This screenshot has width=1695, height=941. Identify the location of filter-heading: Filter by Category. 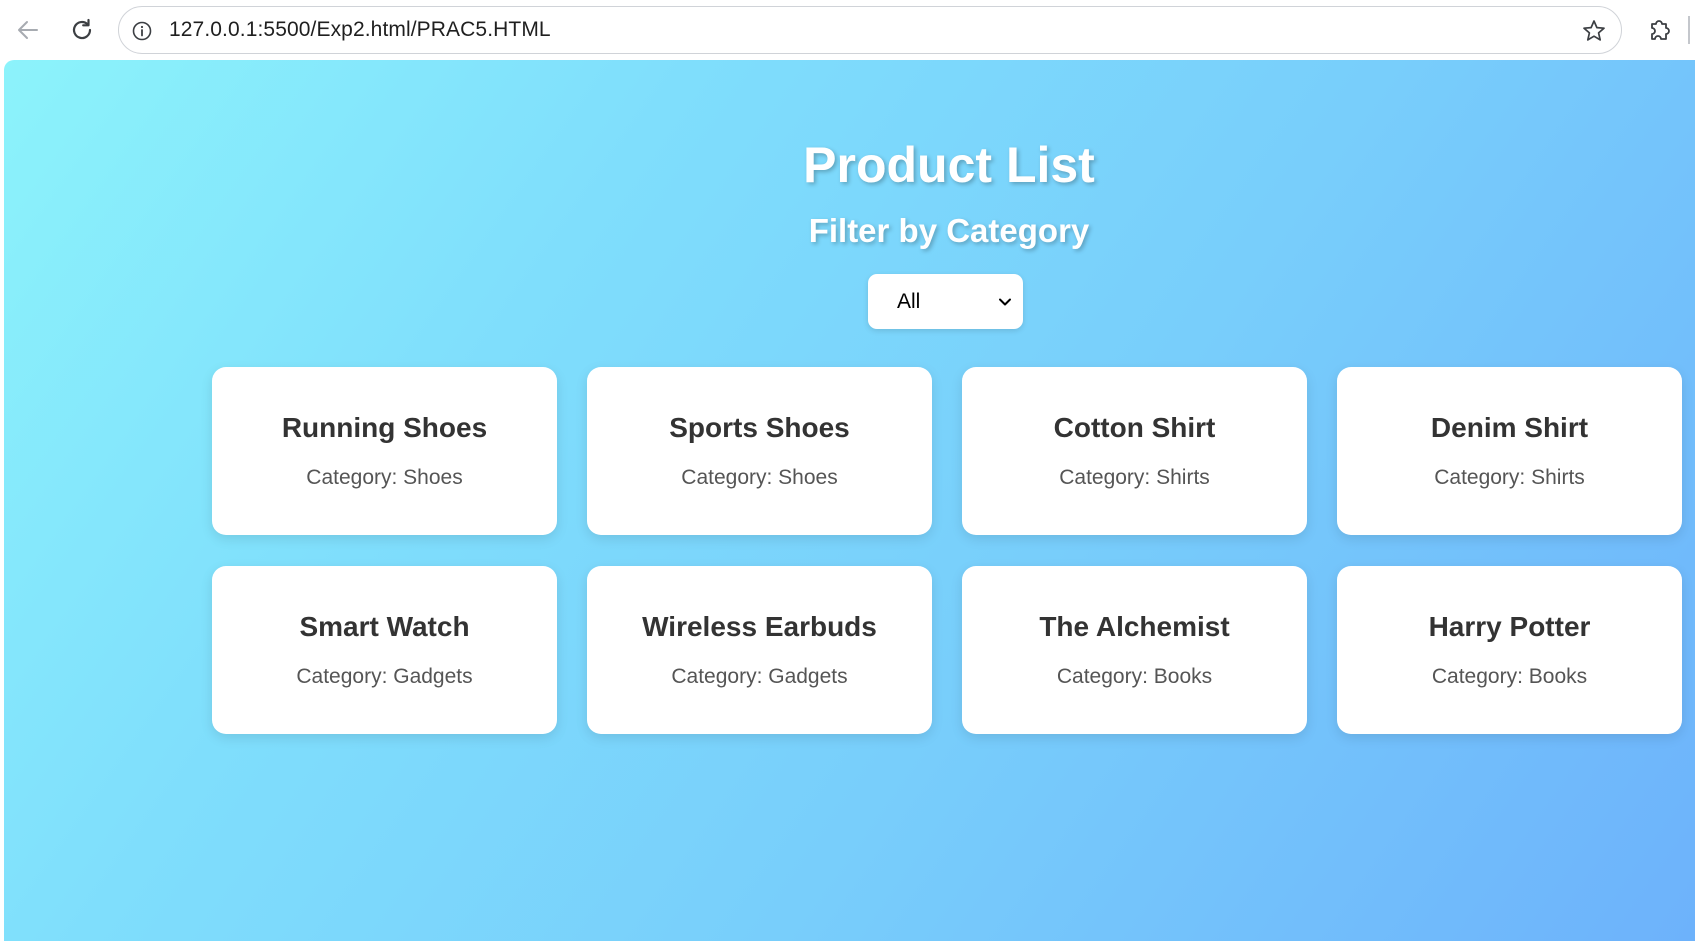
(949, 230).